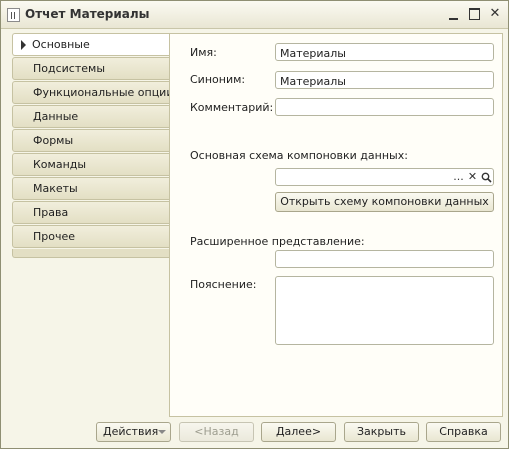 This screenshot has width=509, height=449. I want to click on tab-label: Прочее, so click(54, 236).